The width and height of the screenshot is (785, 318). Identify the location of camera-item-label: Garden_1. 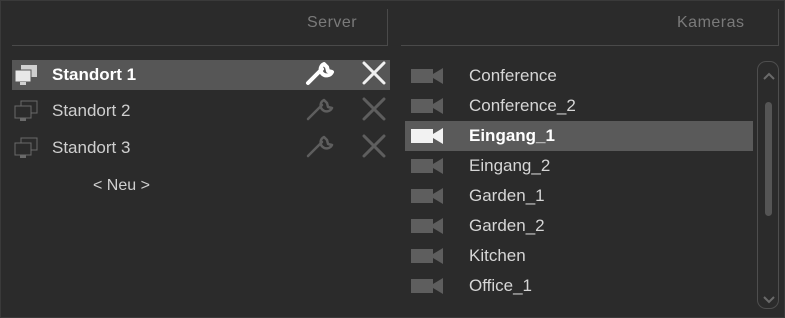
(507, 195).